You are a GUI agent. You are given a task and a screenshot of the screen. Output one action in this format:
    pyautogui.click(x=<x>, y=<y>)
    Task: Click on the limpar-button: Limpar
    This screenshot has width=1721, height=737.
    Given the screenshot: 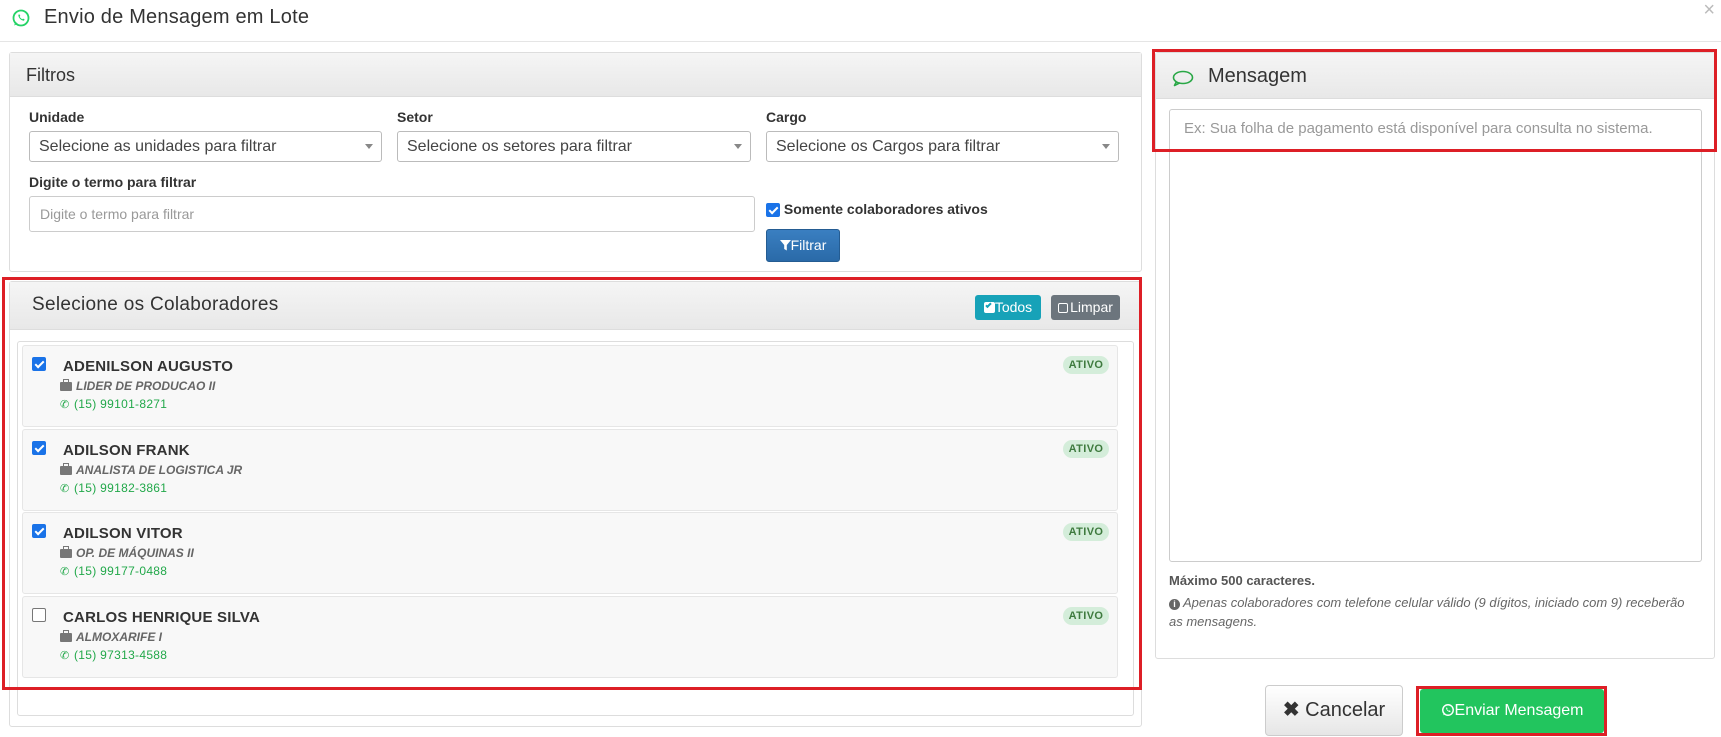 What is the action you would take?
    pyautogui.click(x=1085, y=307)
    